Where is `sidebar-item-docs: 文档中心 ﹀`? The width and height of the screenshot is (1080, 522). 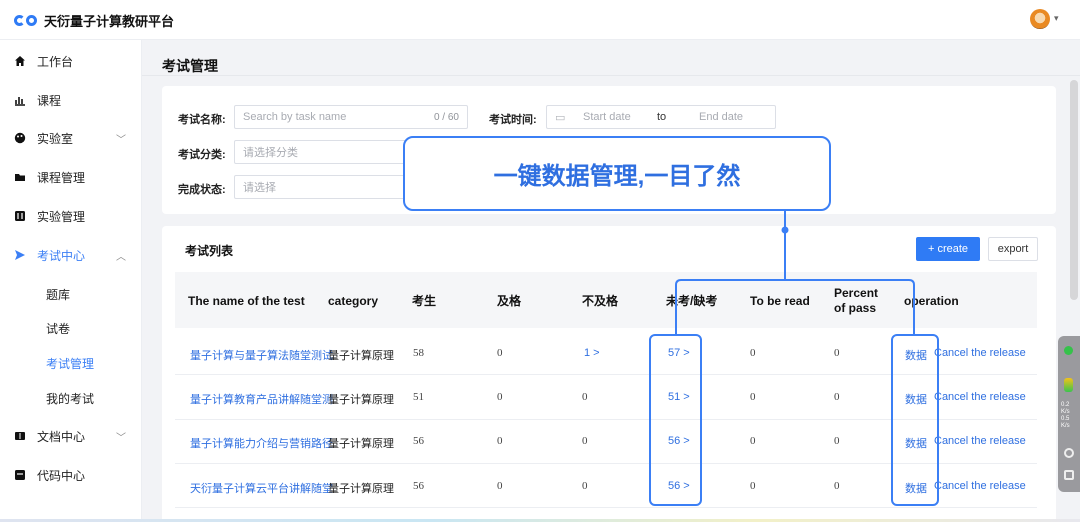
sidebar-item-docs: 文档中心 ﹀ is located at coordinates (71, 436).